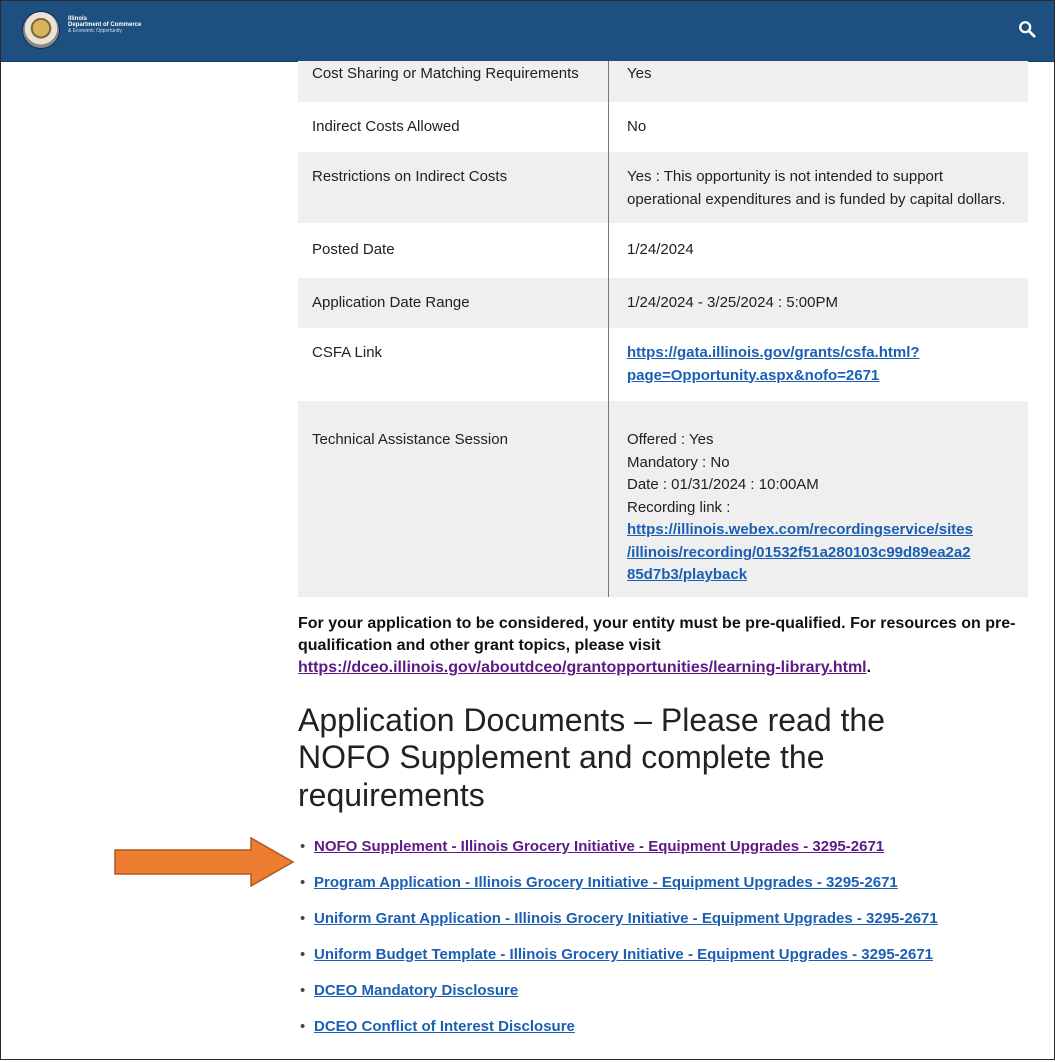 The height and width of the screenshot is (1062, 1058). I want to click on recording-link-line-3: 85d7b3/playback, so click(687, 574).